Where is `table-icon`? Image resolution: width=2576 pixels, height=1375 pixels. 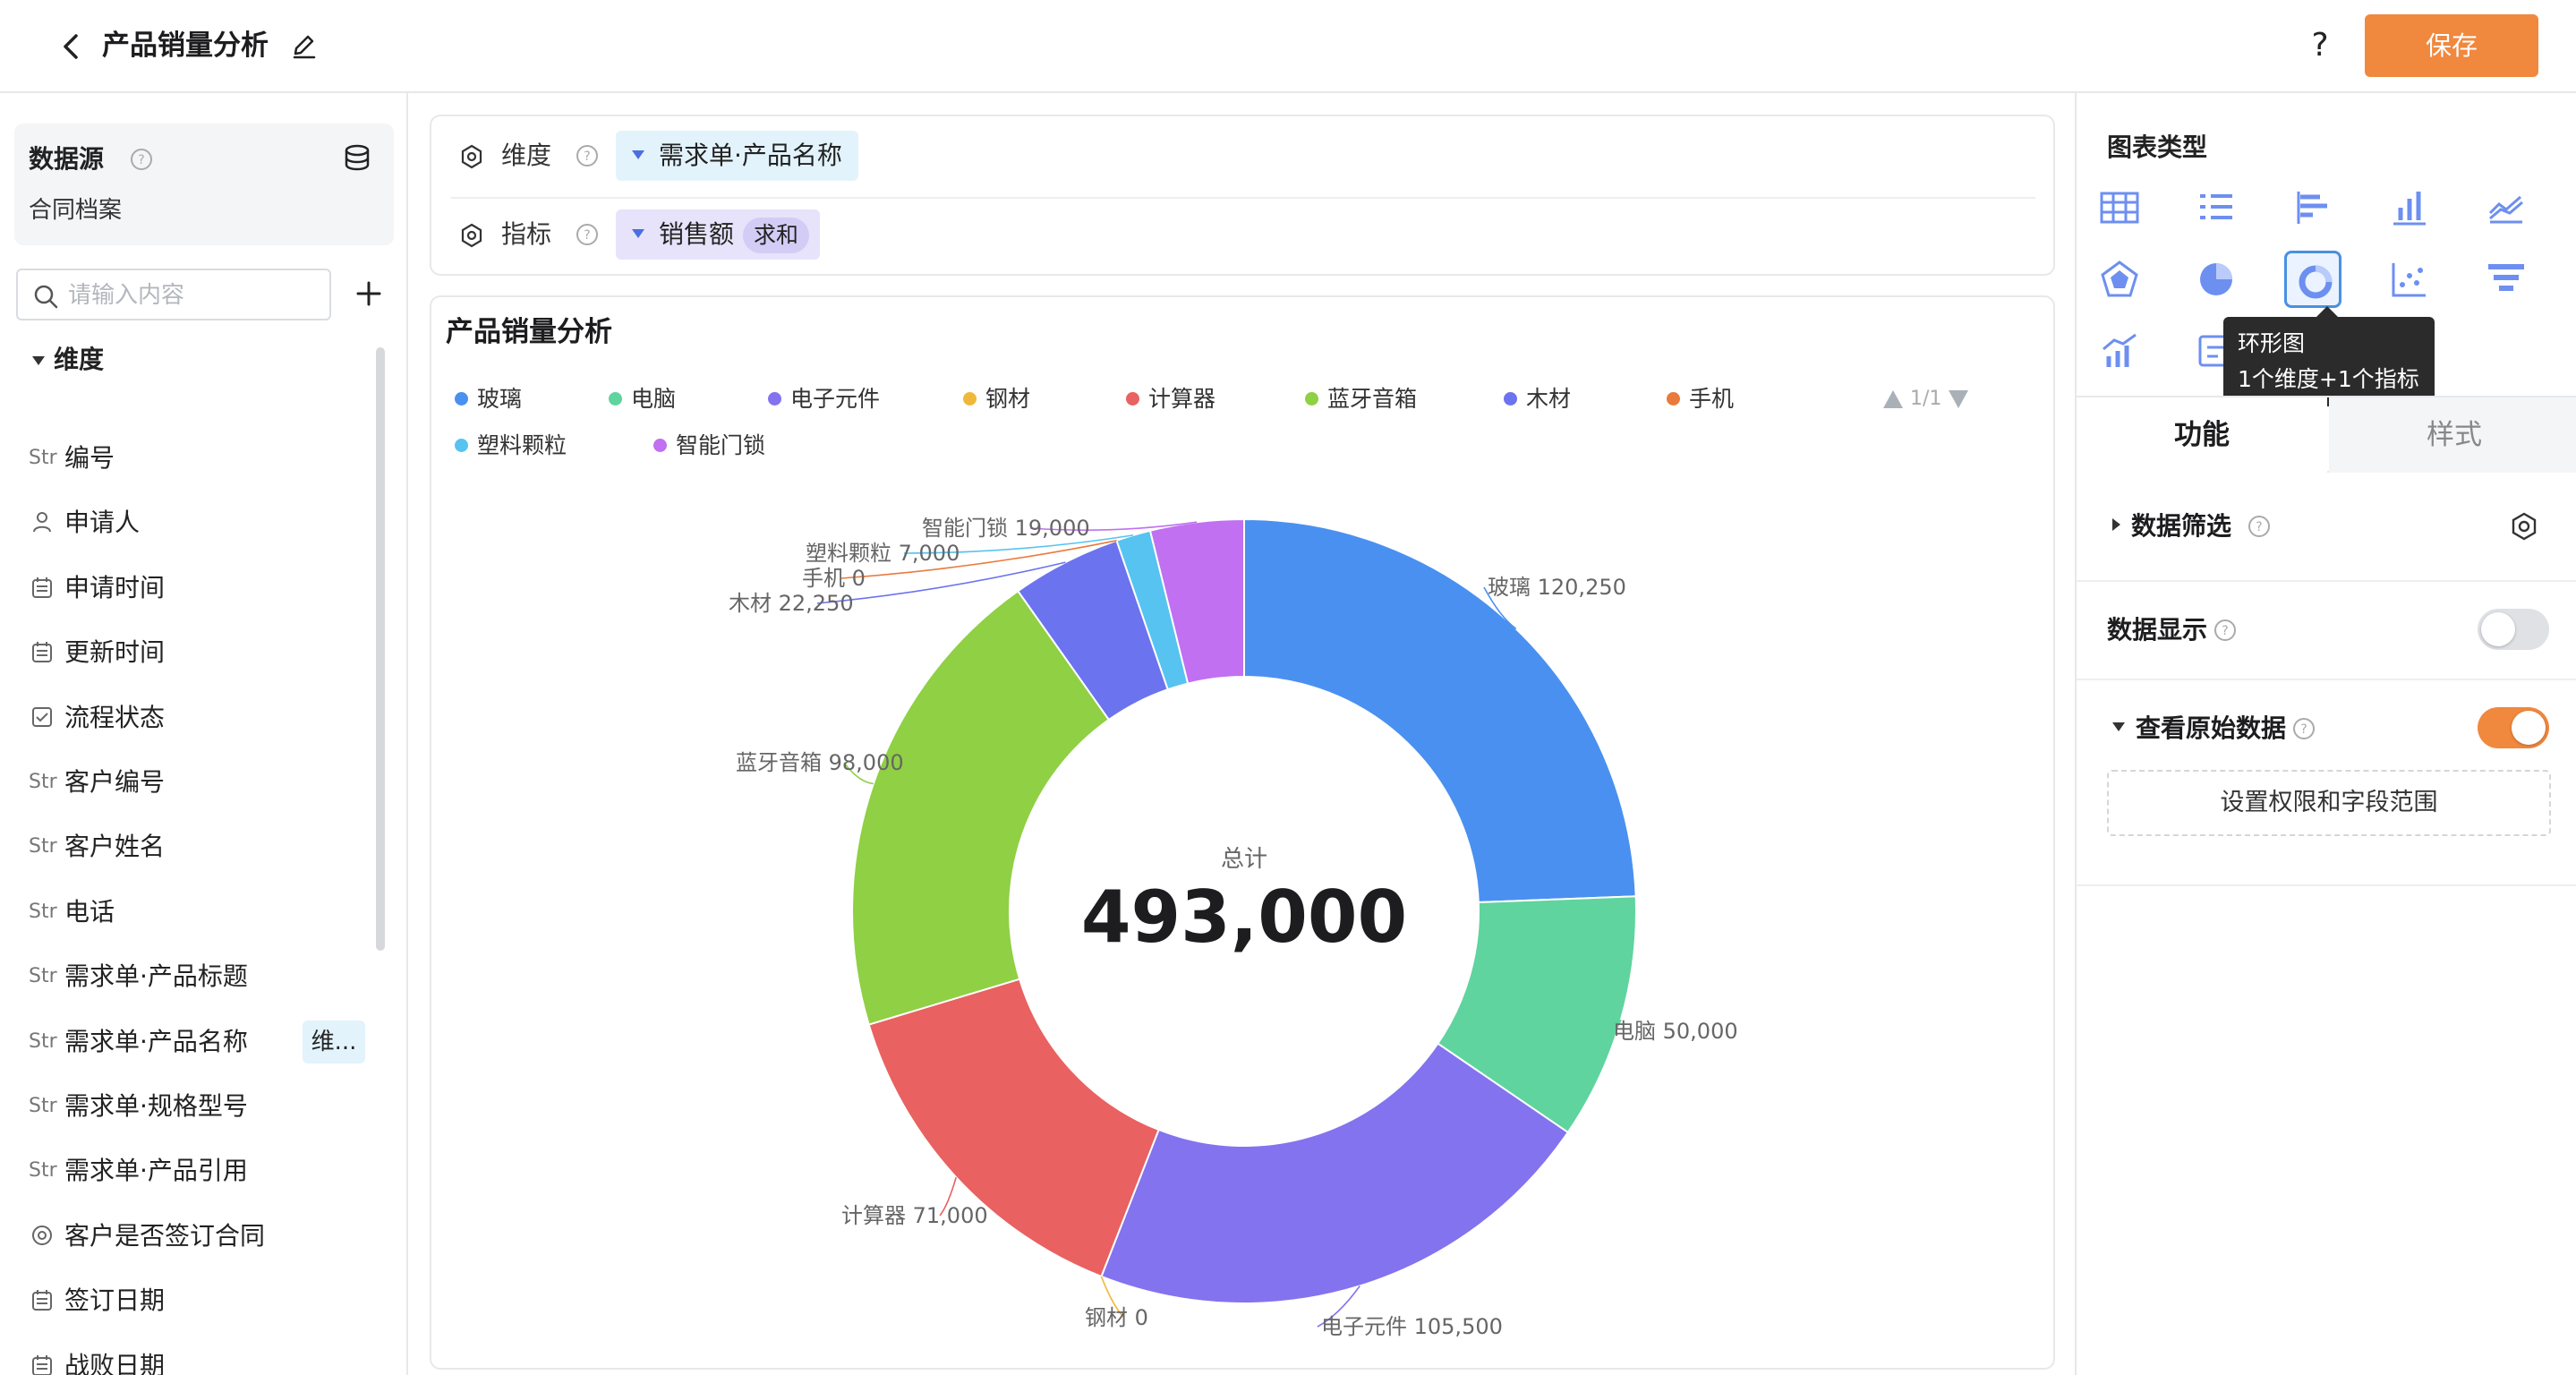
table-icon is located at coordinates (2119, 207).